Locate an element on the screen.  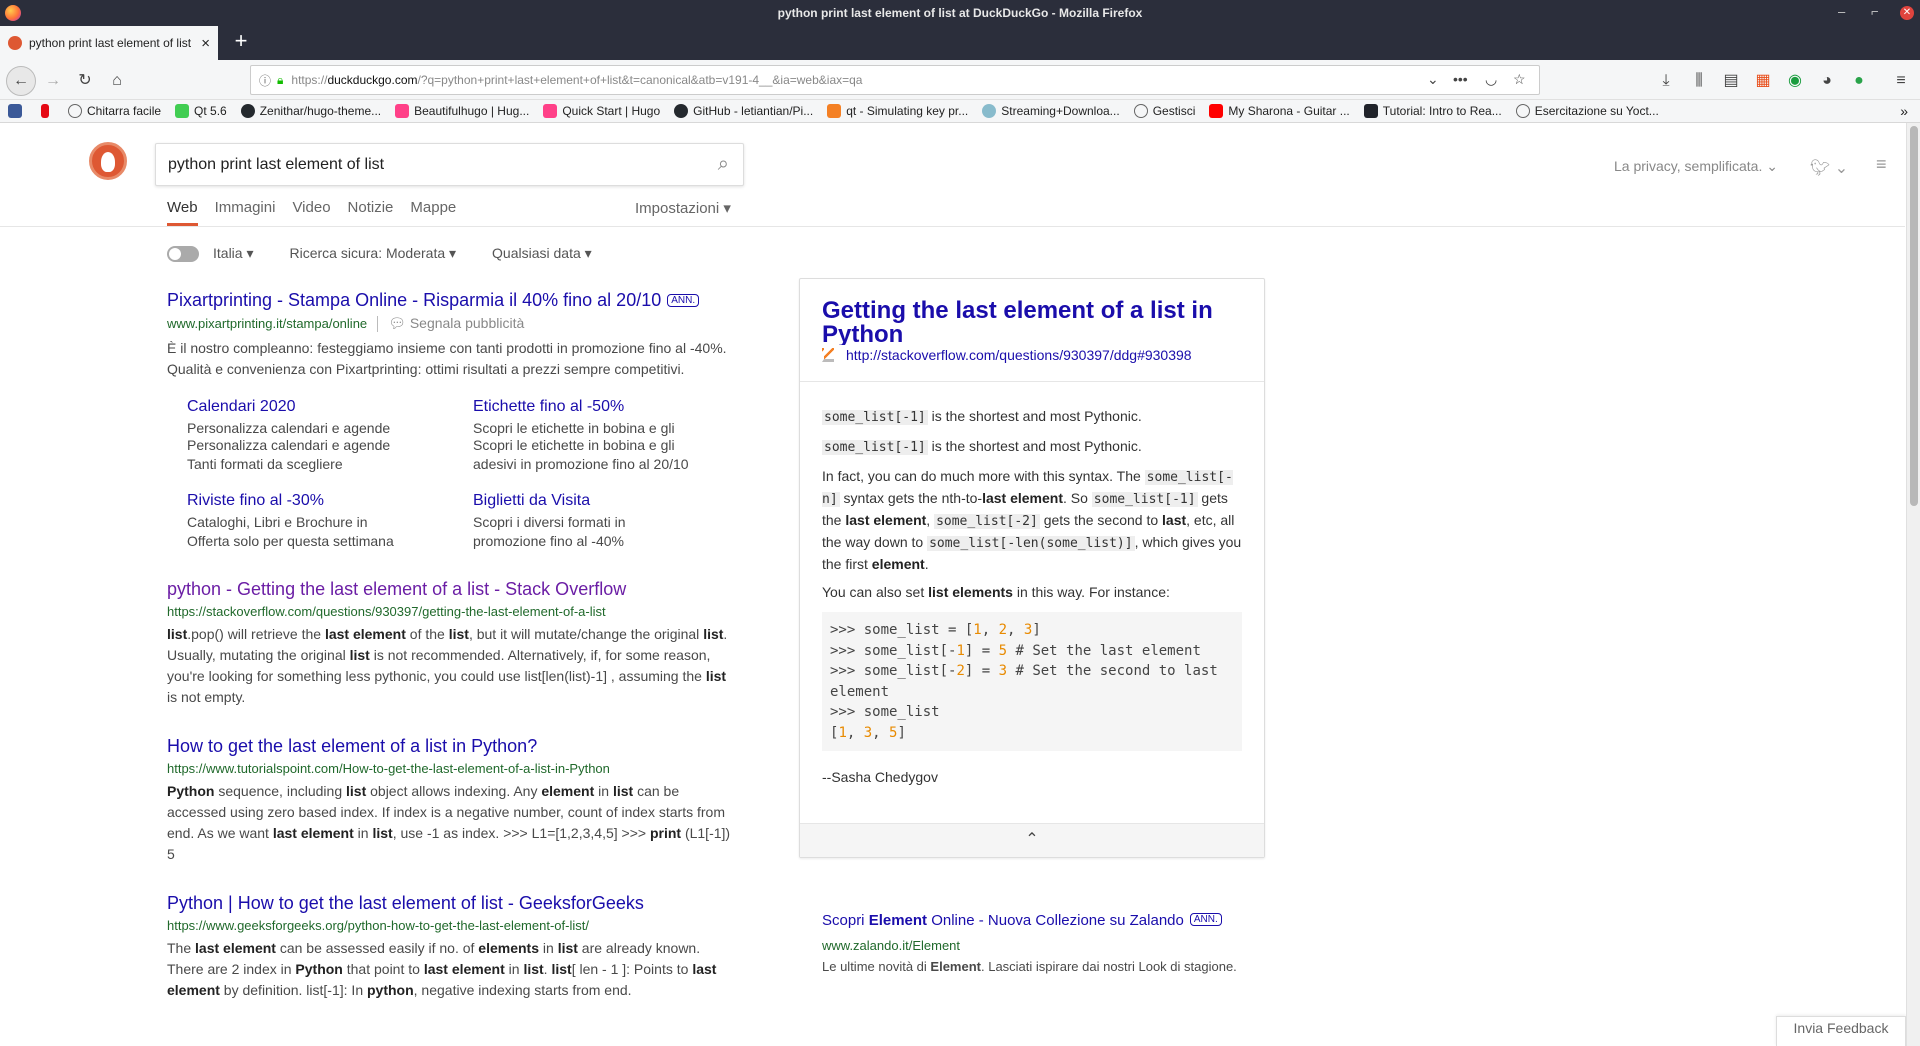
tab-title: python print last element of list is located at coordinates (110, 43).